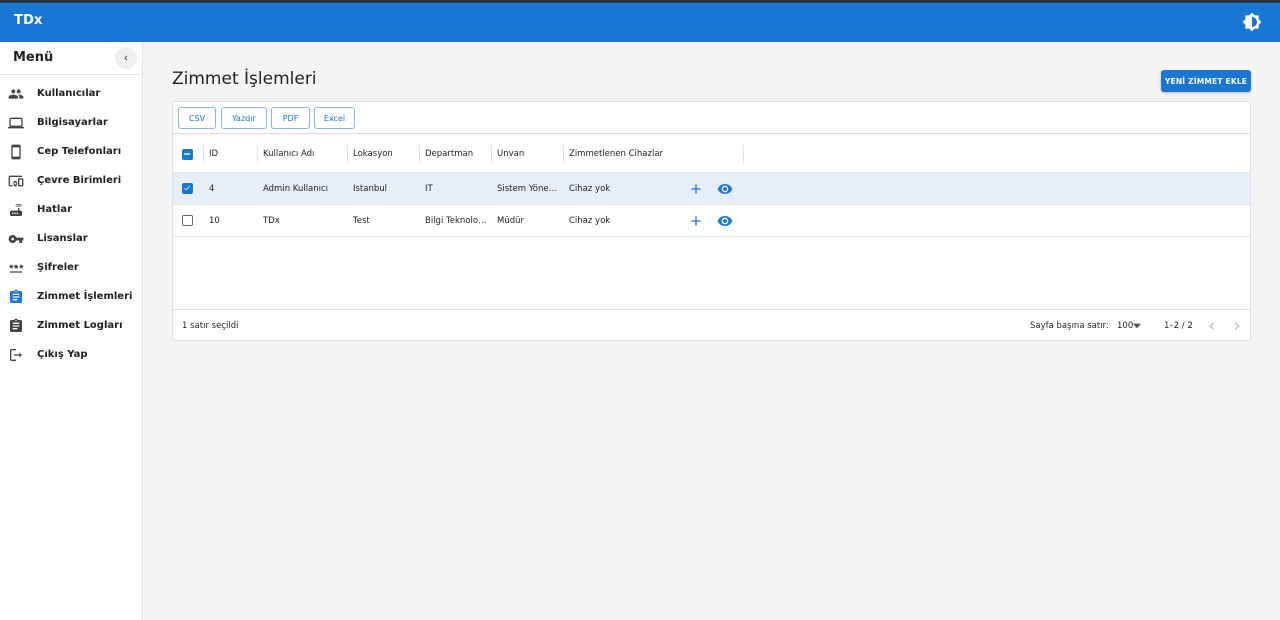  What do you see at coordinates (212, 188) in the screenshot?
I see `cell-id: 4` at bounding box center [212, 188].